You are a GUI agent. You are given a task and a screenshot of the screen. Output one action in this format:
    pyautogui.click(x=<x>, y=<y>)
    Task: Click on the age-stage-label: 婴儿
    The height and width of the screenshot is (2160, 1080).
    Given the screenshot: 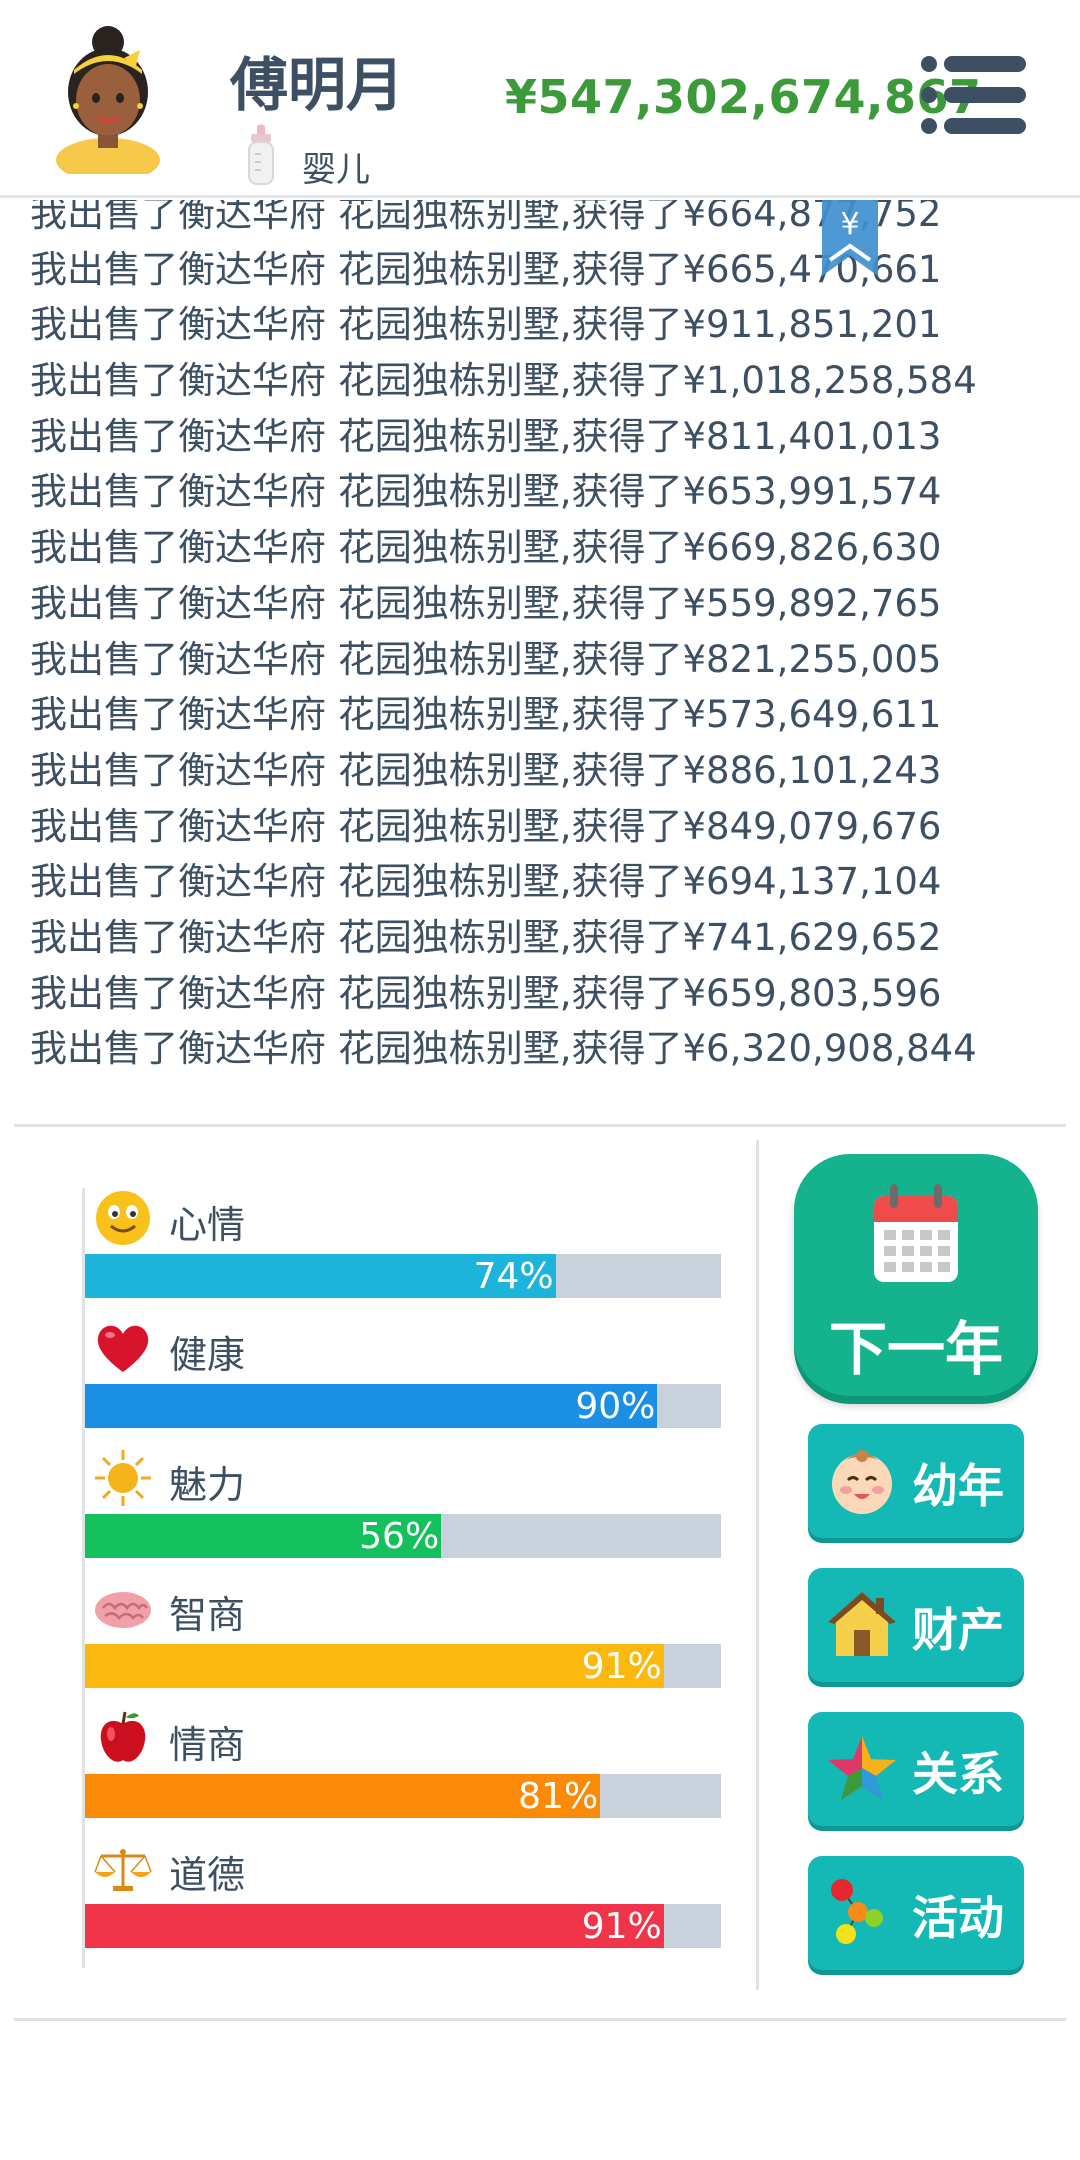 What is the action you would take?
    pyautogui.click(x=336, y=170)
    